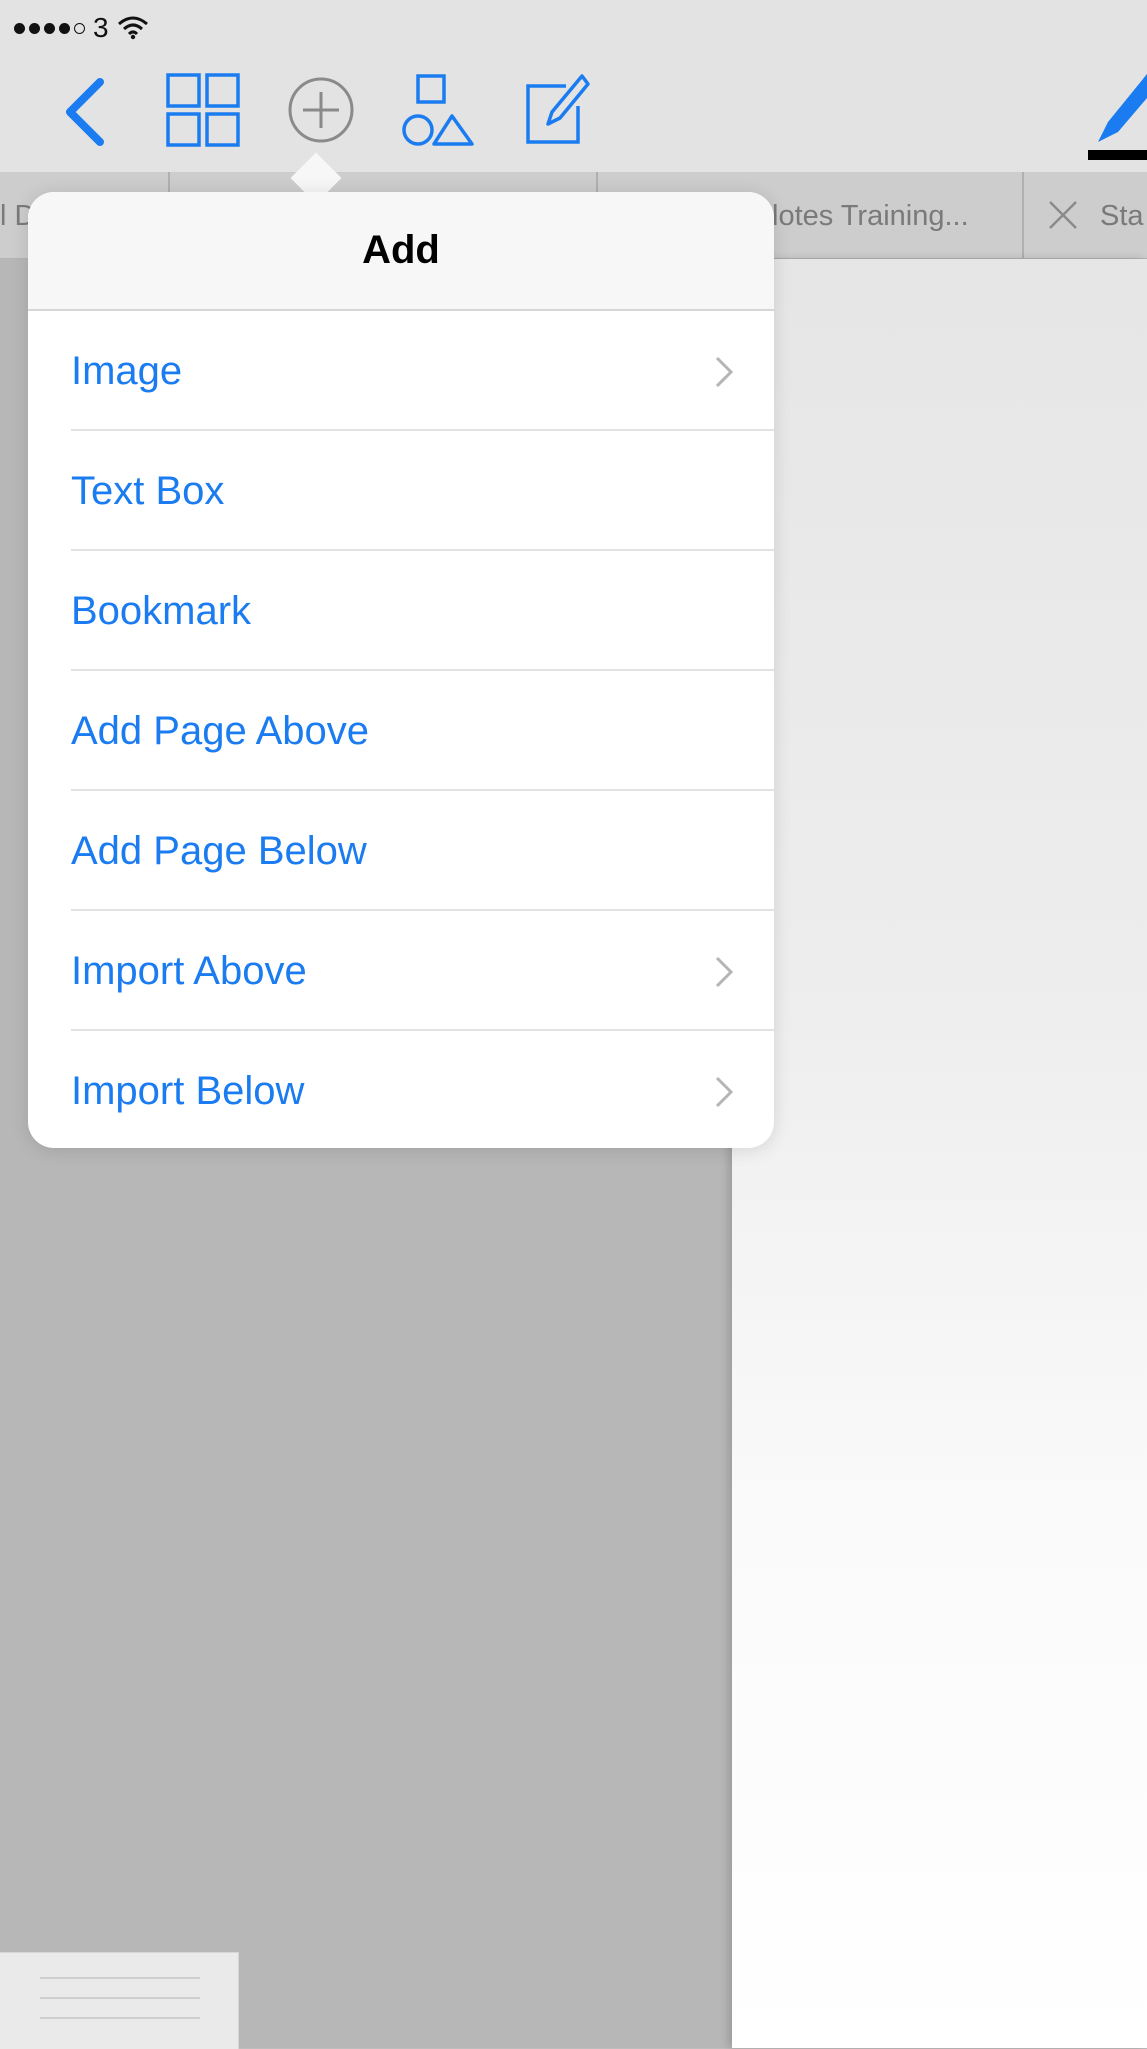  I want to click on menu-item-label: Import Above, so click(189, 970).